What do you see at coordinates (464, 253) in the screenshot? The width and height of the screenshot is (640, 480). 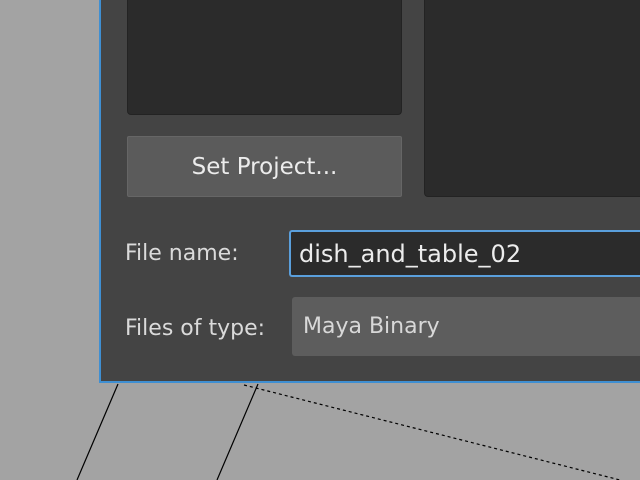 I see `file-name-input: dish_and_table_02` at bounding box center [464, 253].